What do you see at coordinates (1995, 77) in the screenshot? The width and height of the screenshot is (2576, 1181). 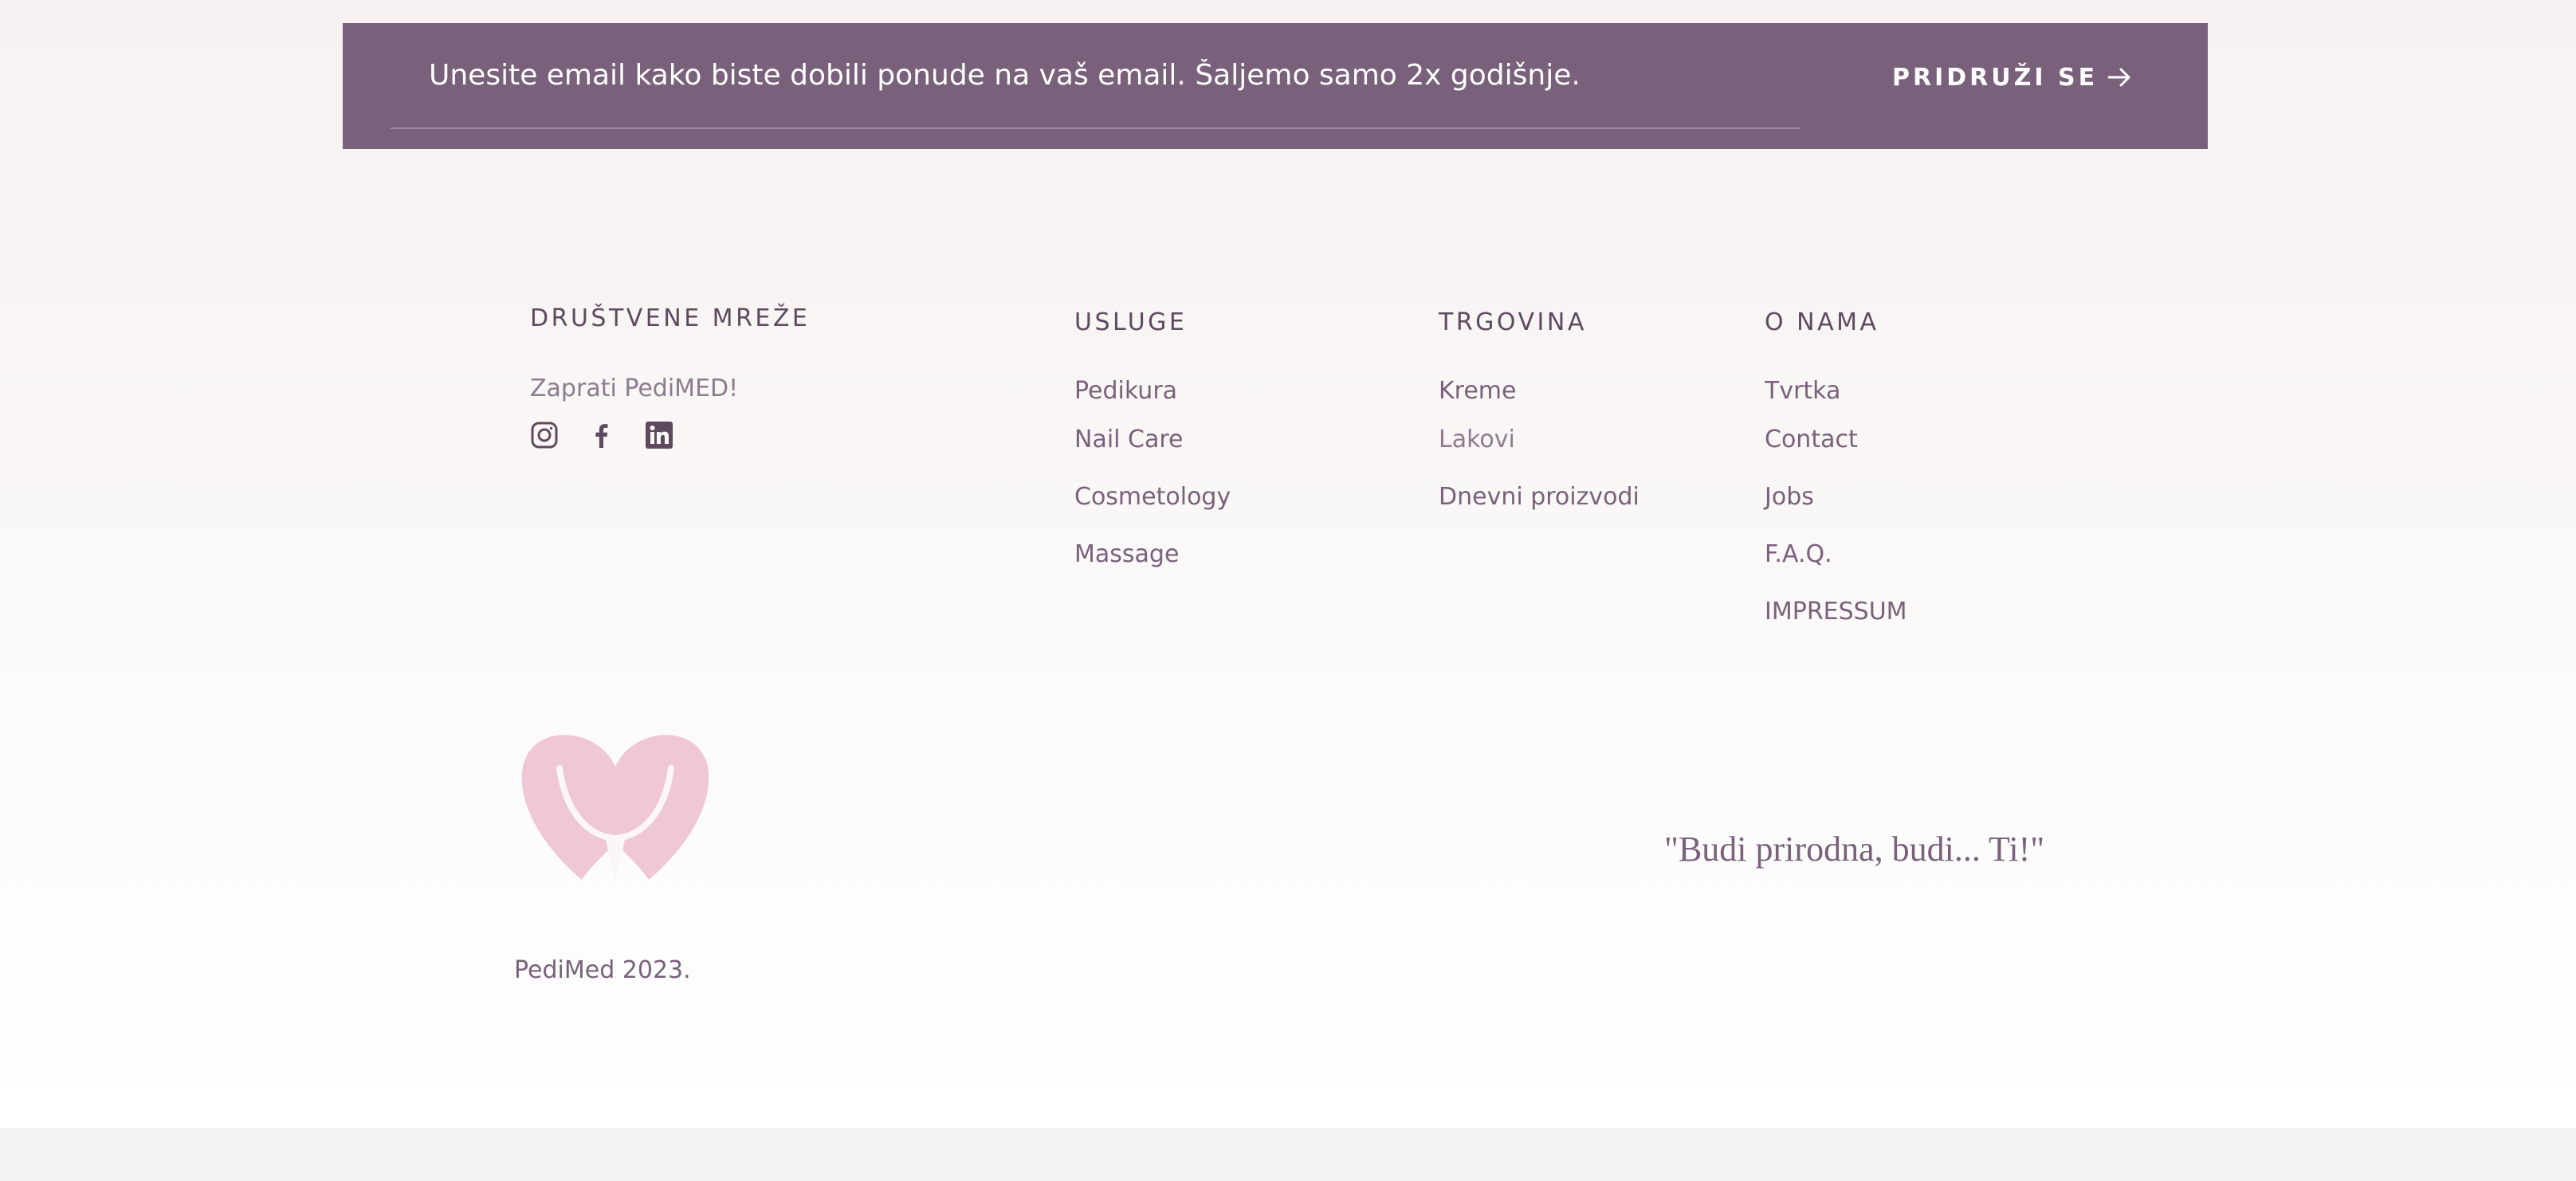 I see `join-button-label: PRIDRUŽI SE` at bounding box center [1995, 77].